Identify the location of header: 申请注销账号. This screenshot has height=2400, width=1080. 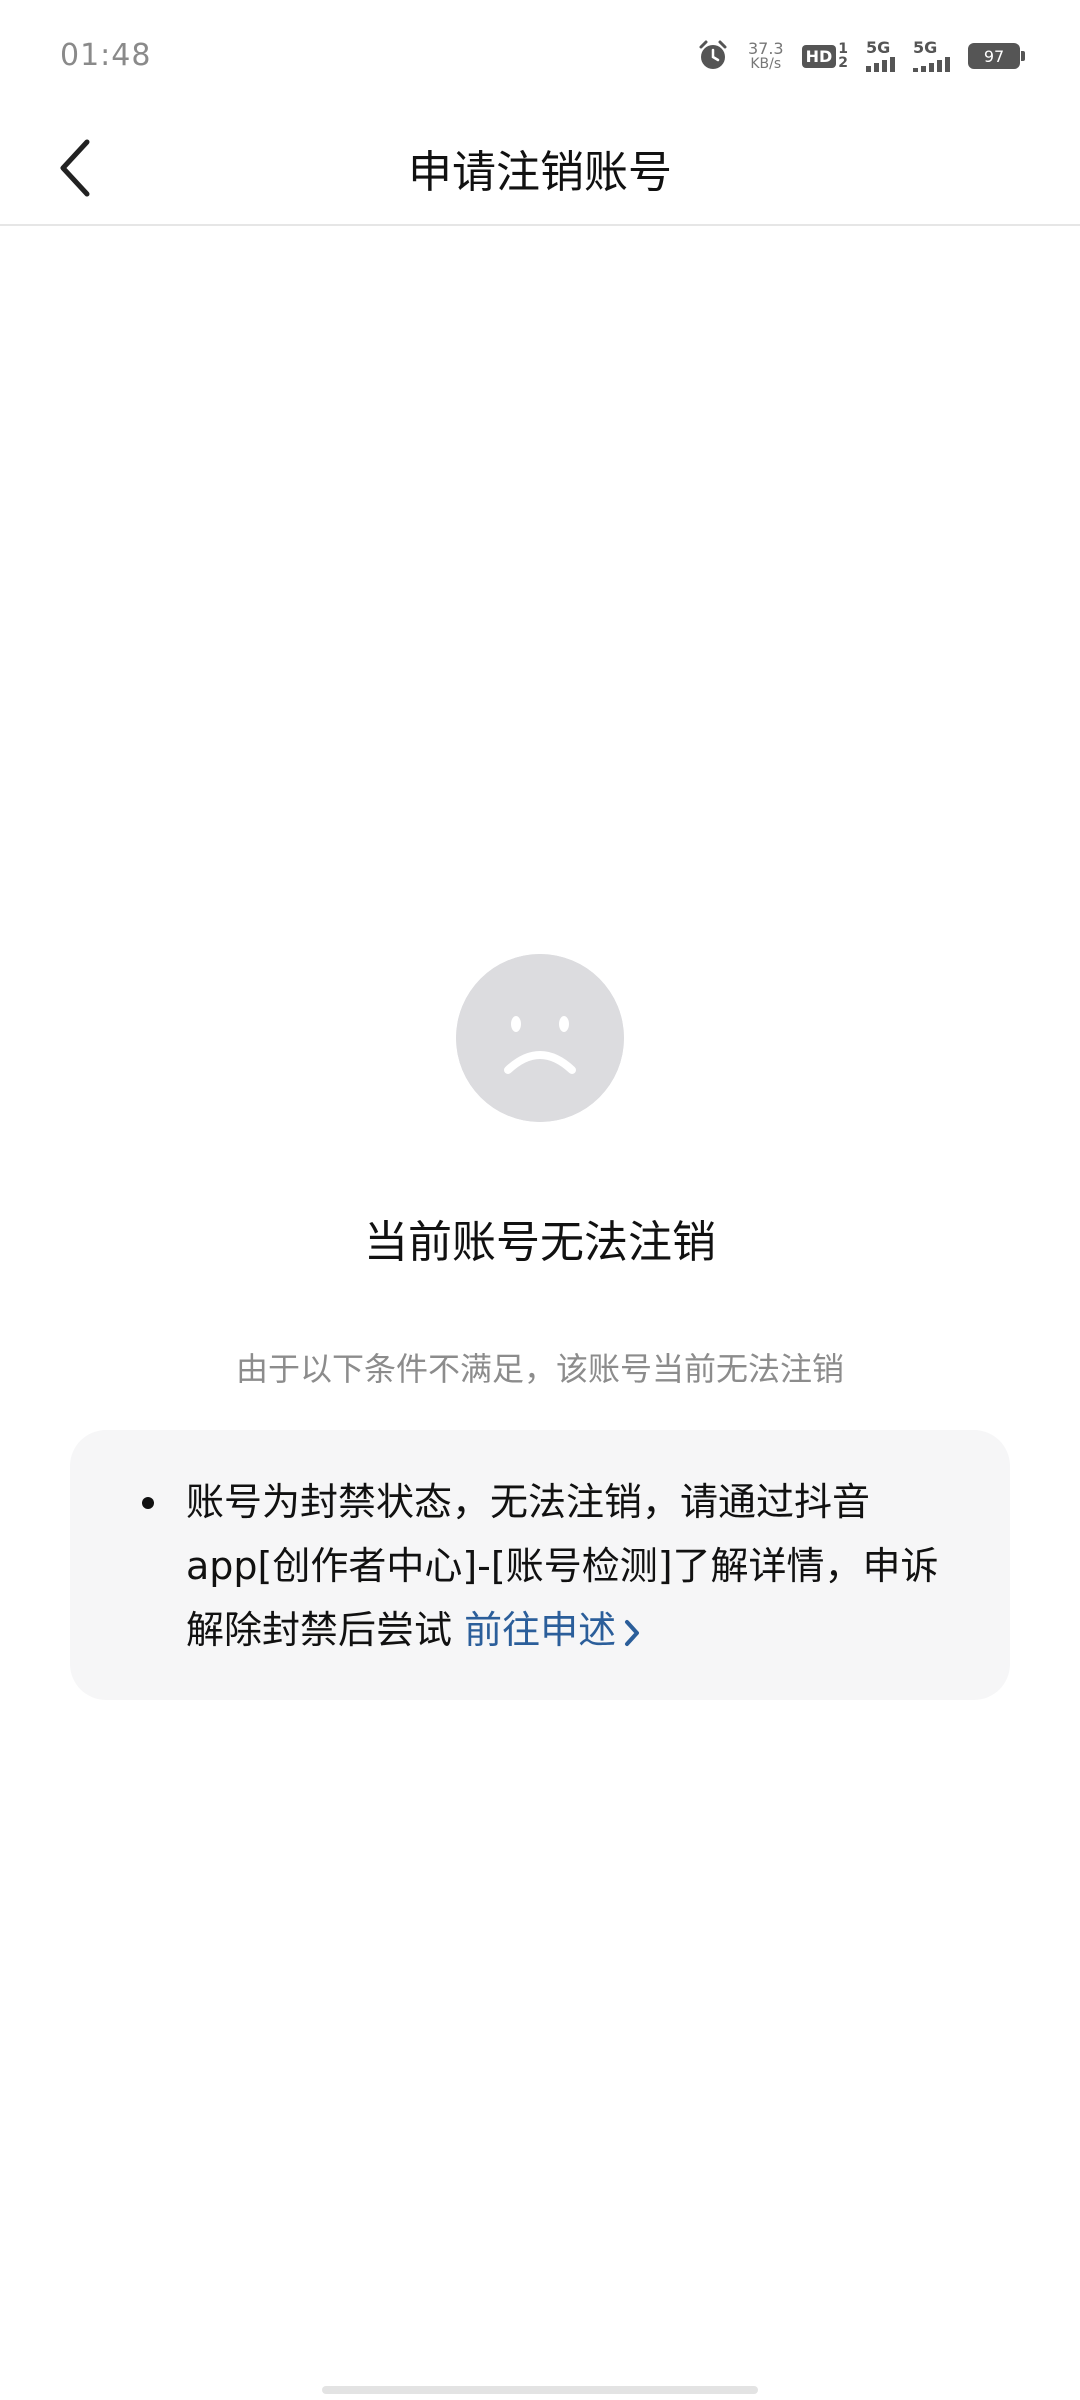
(540, 168).